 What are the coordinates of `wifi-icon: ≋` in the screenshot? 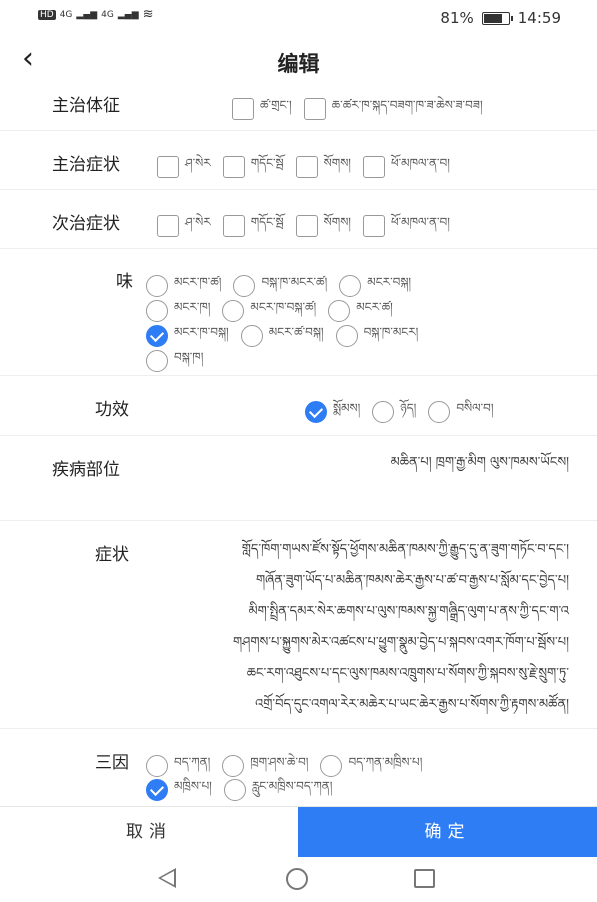 It's located at (148, 14).